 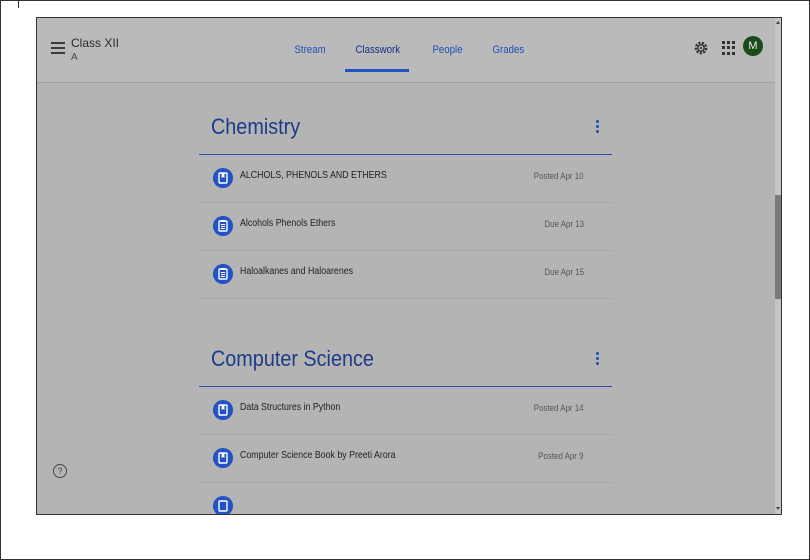 I want to click on scroll-up-arrow-icon, so click(x=778, y=22).